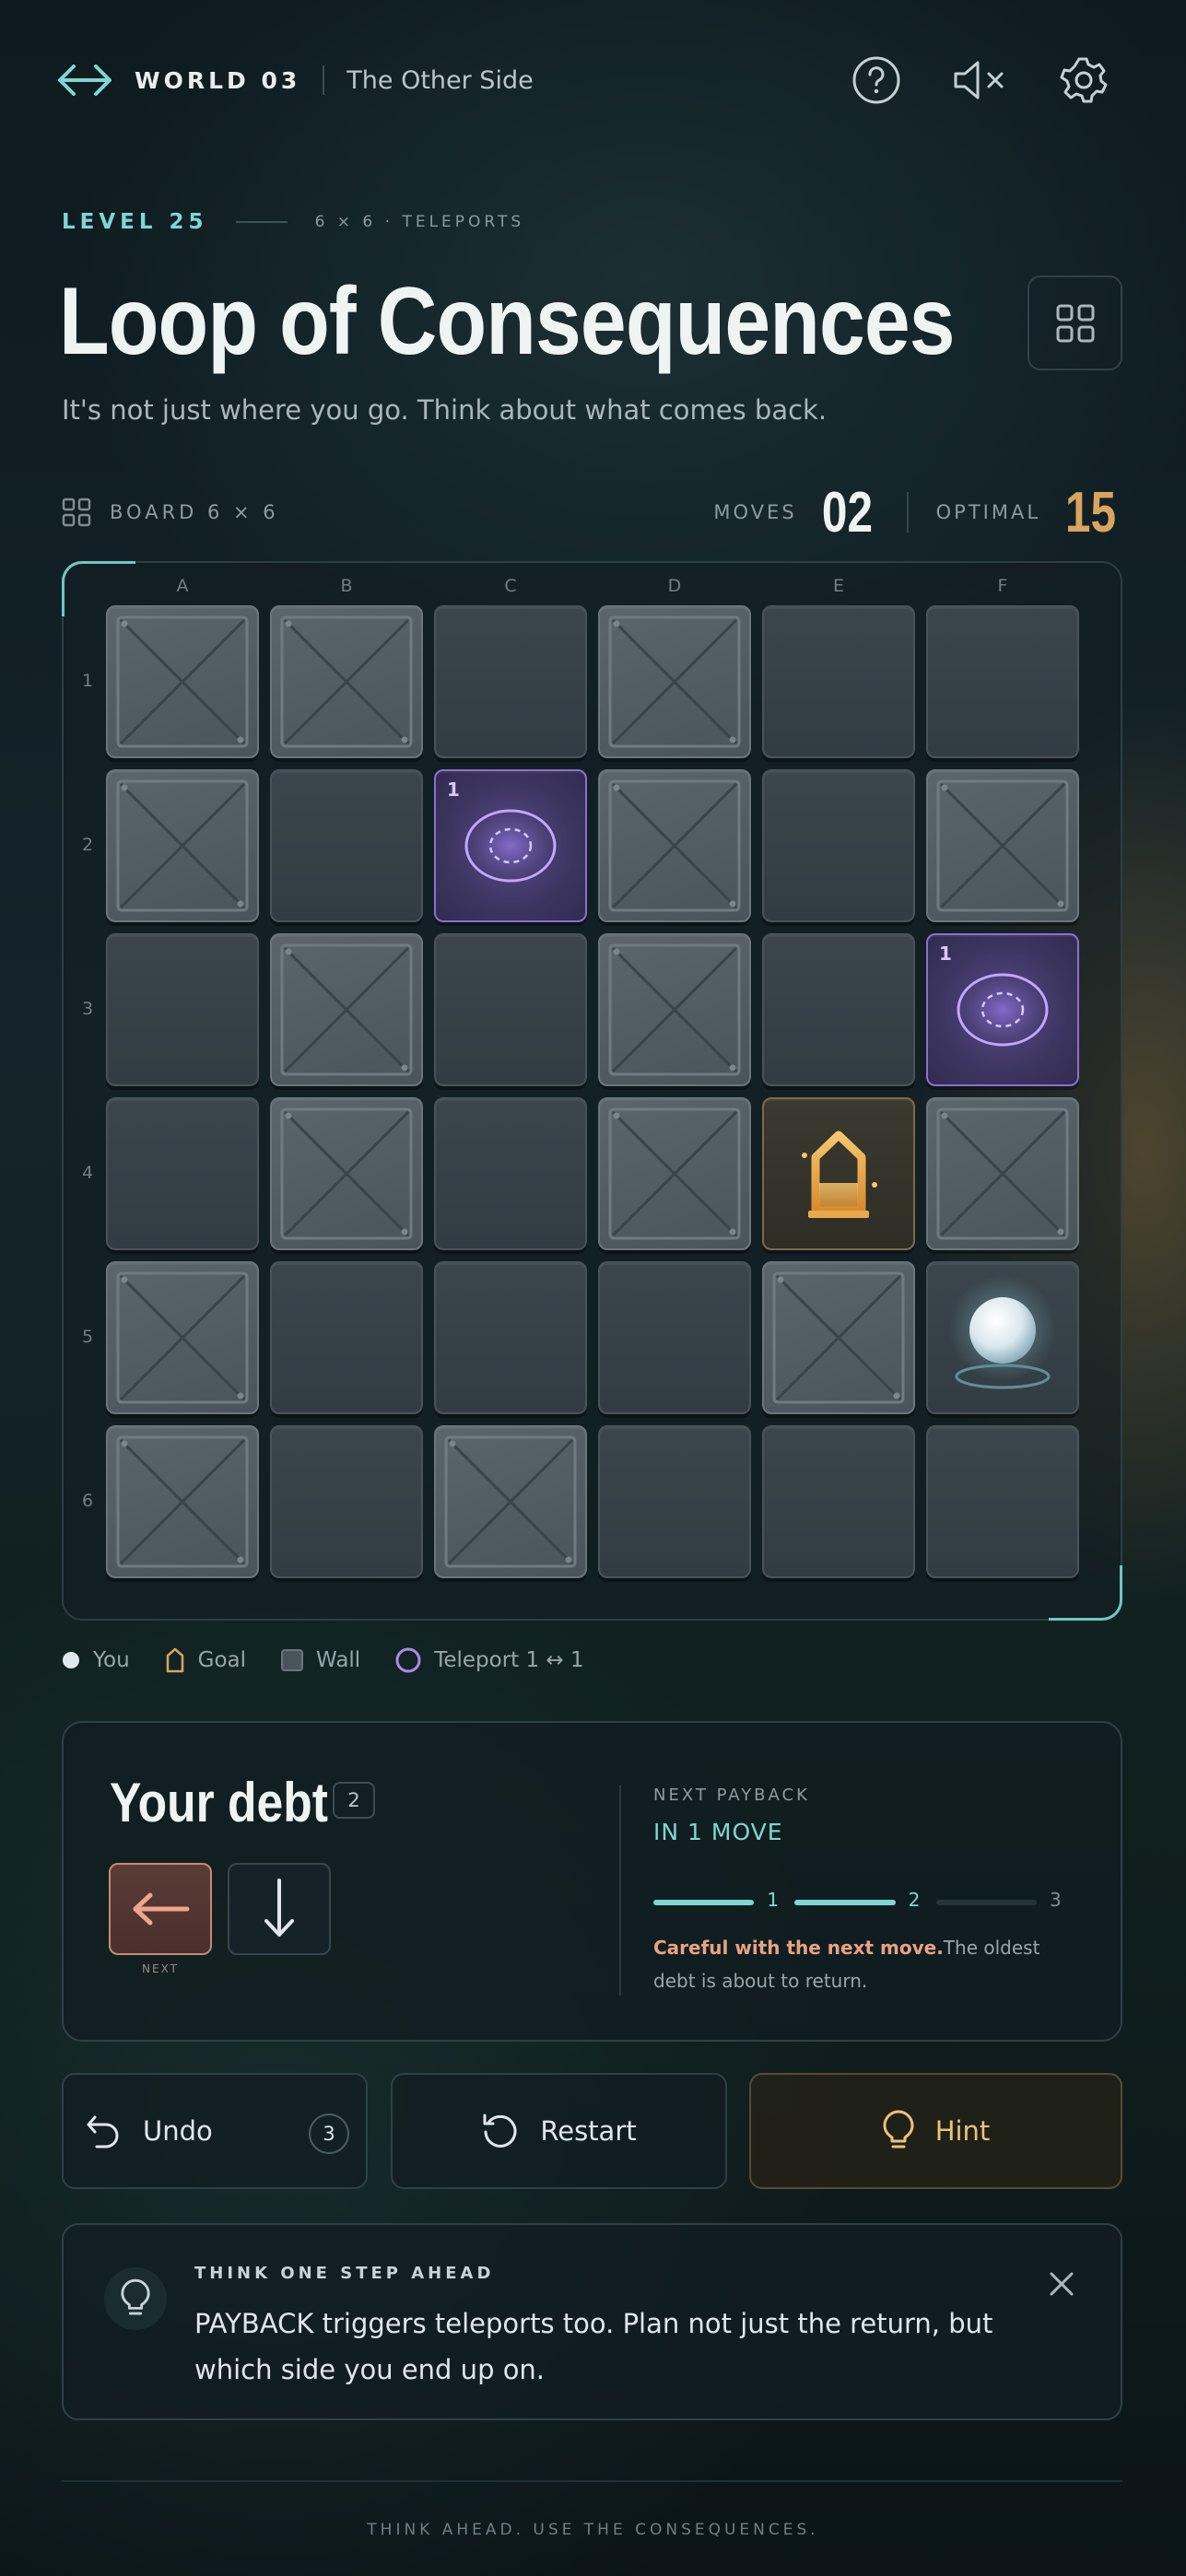  I want to click on floor-cell-b6, so click(346, 1501).